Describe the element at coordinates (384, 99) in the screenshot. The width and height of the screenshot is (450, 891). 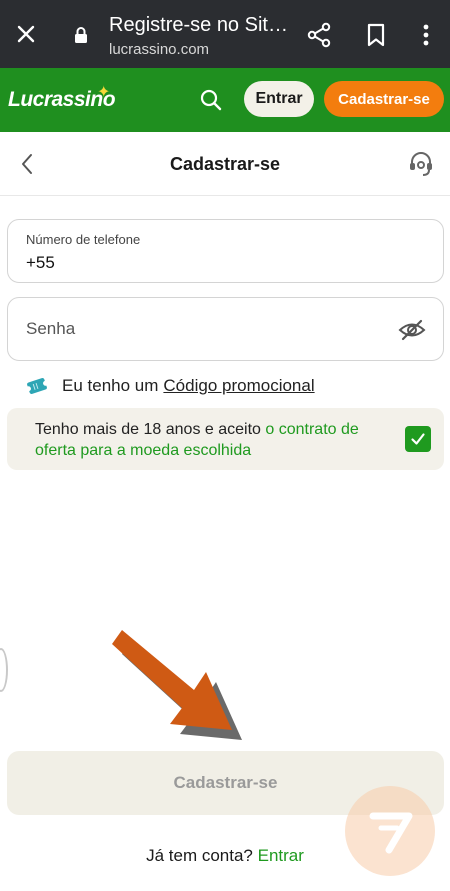
I see `register-header-button: Cadastrar-se` at that location.